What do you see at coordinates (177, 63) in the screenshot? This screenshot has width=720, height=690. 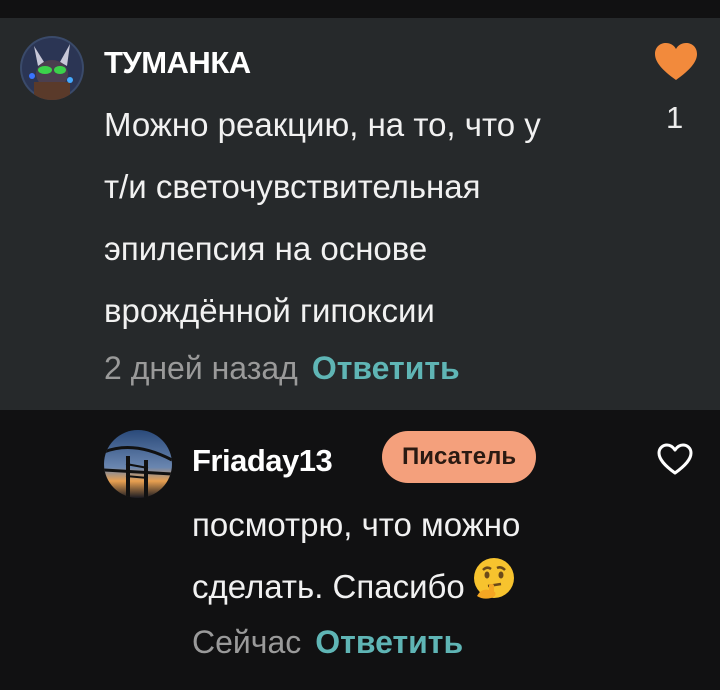 I see `comment-username: ТУМАНКА` at bounding box center [177, 63].